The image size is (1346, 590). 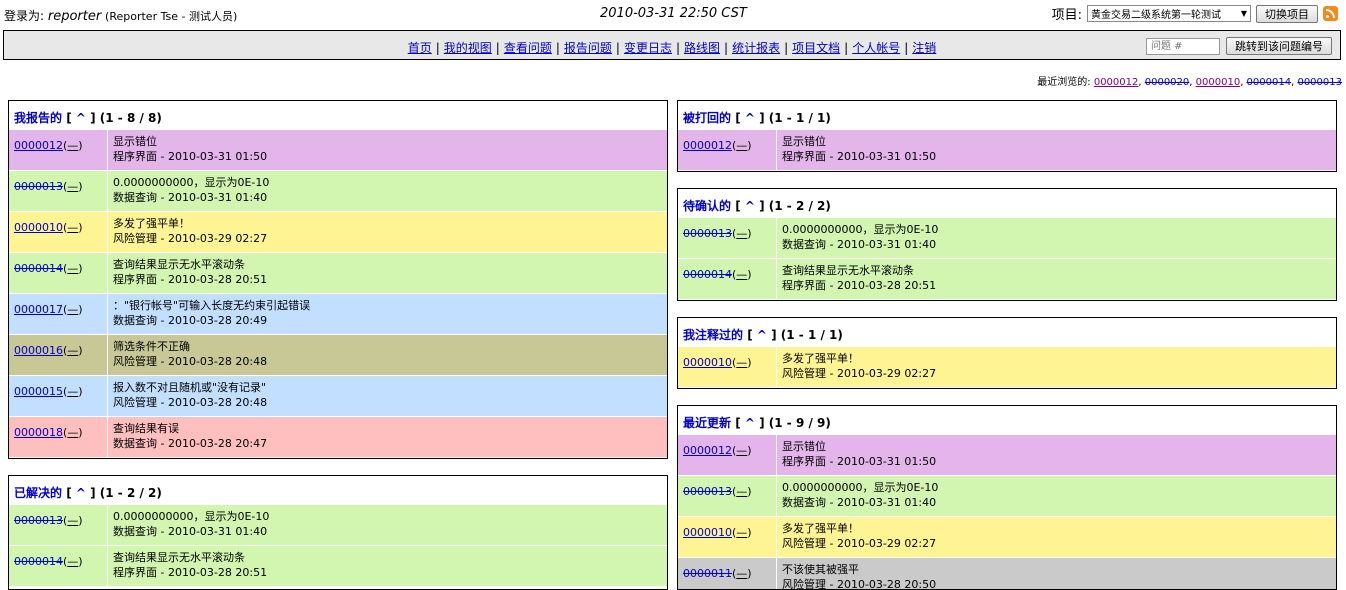 What do you see at coordinates (588, 48) in the screenshot?
I see `nav-link-3: 报告问题` at bounding box center [588, 48].